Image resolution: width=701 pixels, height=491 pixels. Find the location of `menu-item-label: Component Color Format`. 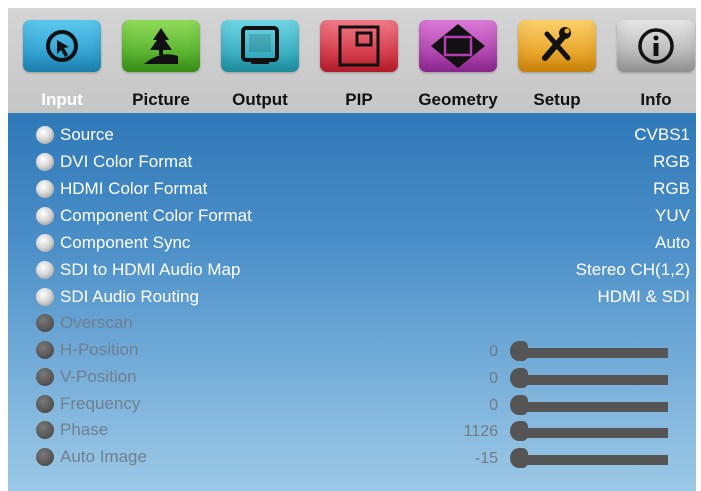

menu-item-label: Component Color Format is located at coordinates (156, 215).